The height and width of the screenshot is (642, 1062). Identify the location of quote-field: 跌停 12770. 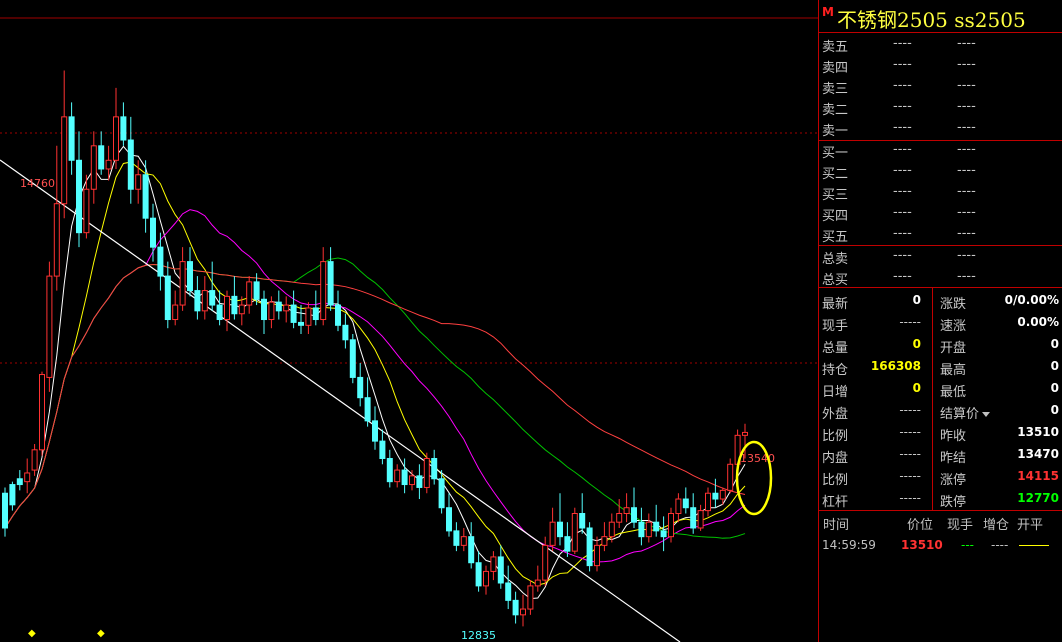
(999, 499).